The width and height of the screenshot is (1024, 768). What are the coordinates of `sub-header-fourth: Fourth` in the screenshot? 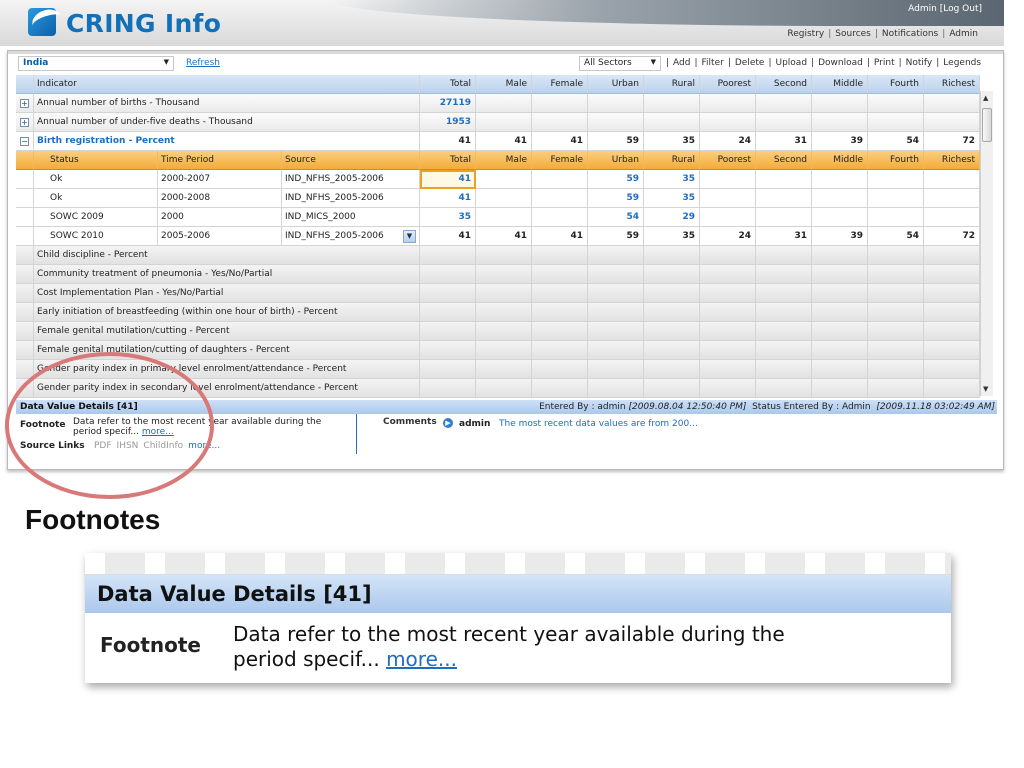 It's located at (896, 160).